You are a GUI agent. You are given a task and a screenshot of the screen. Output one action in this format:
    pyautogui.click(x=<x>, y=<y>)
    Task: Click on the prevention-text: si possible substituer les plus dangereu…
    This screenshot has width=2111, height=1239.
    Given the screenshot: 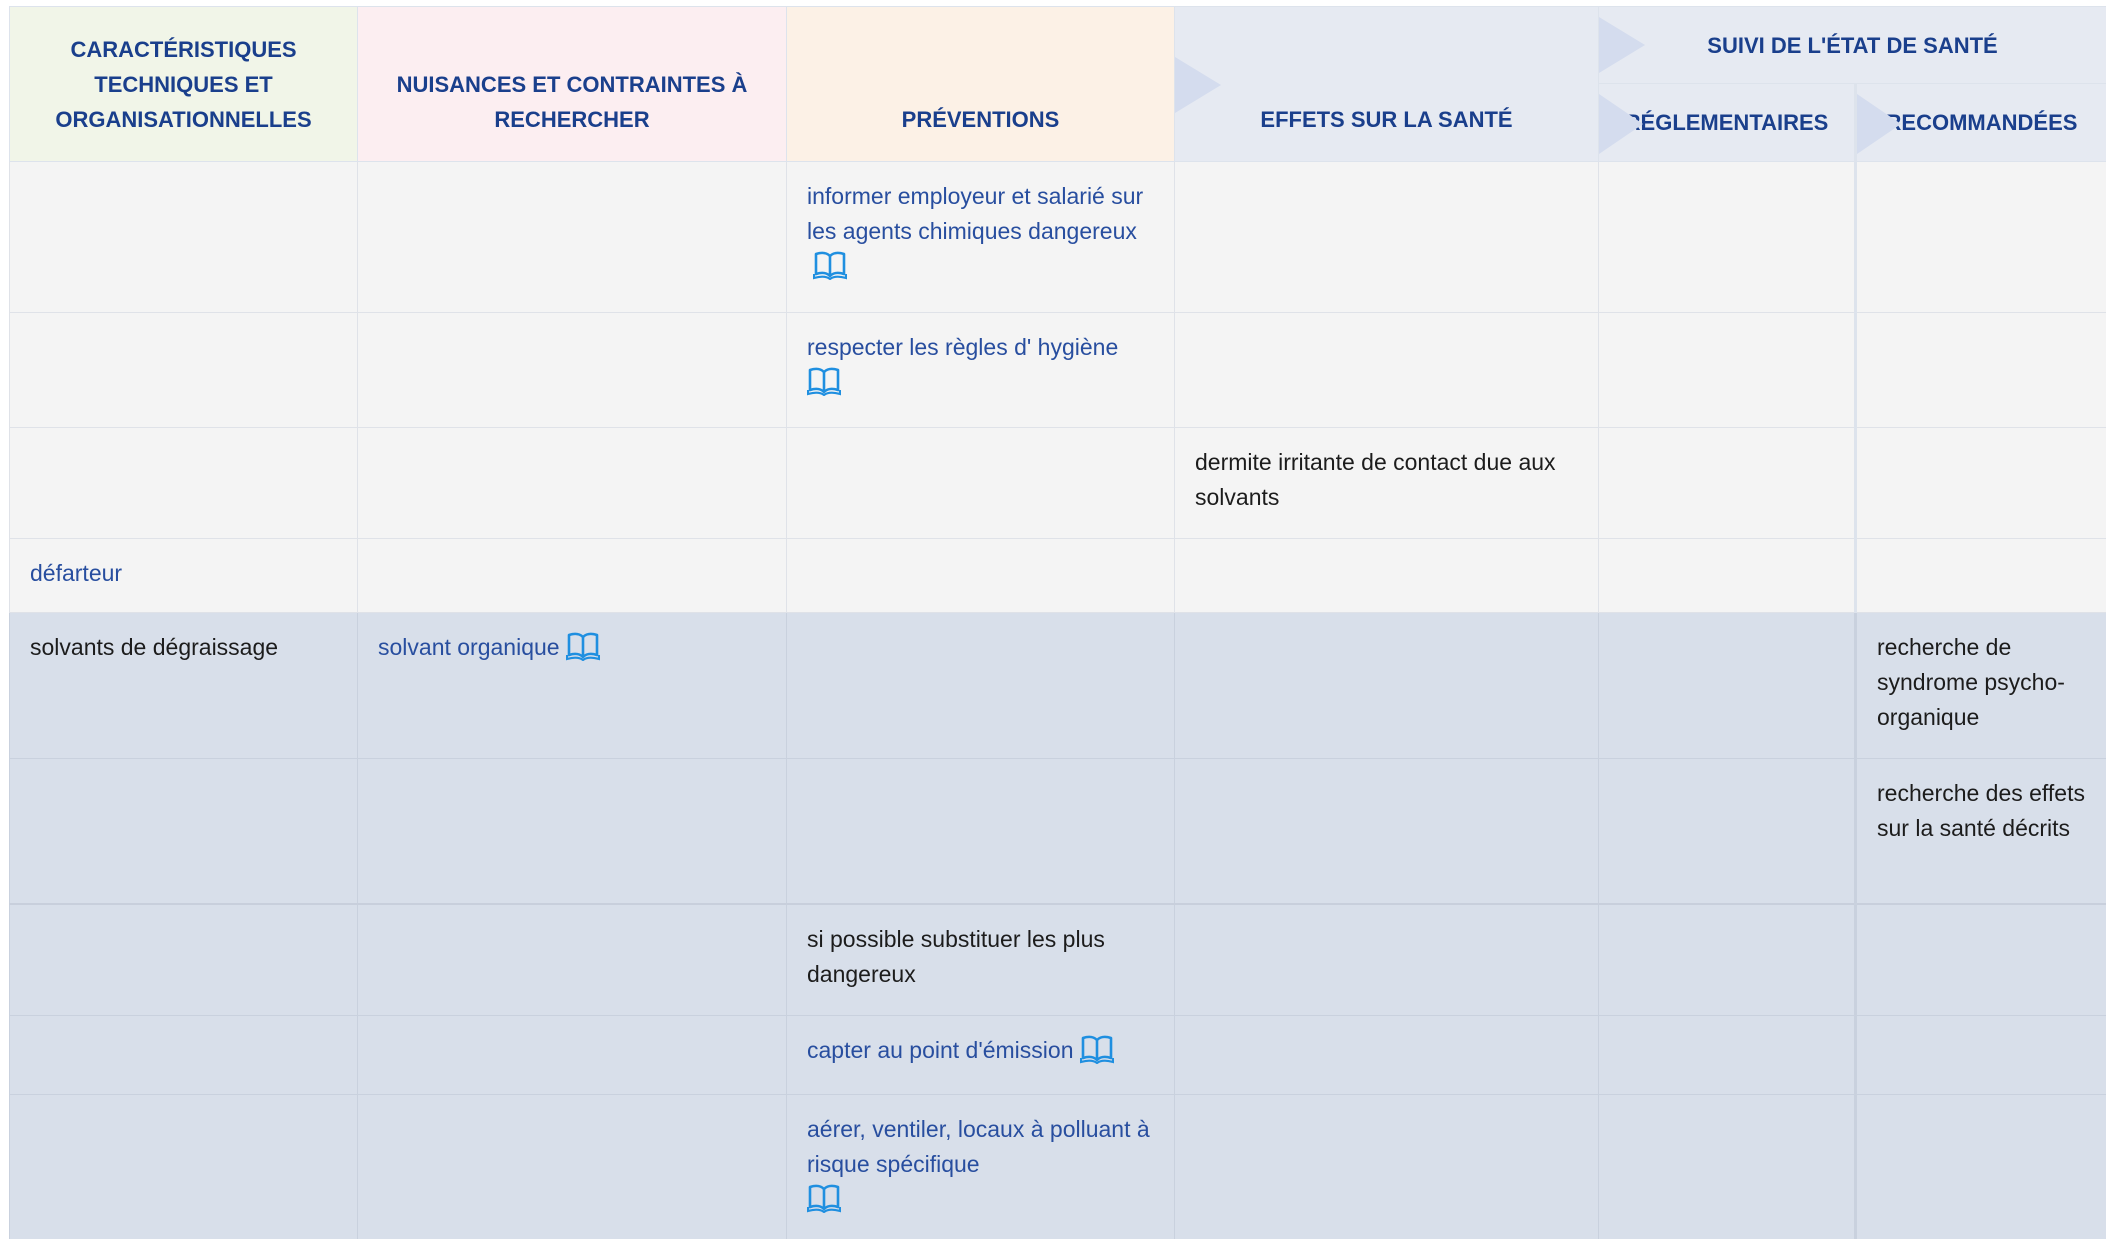 What is the action you would take?
    pyautogui.click(x=956, y=956)
    